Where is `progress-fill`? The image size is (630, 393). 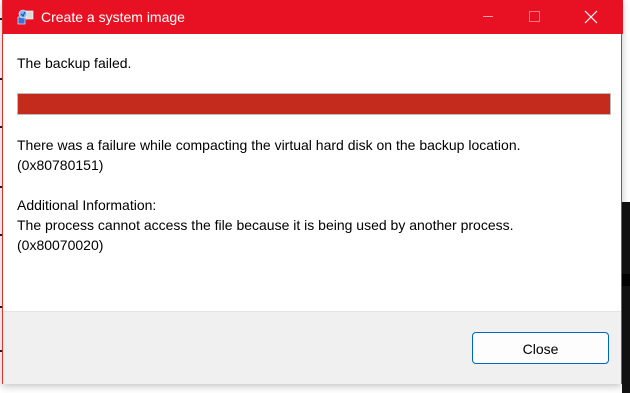
progress-fill is located at coordinates (314, 104).